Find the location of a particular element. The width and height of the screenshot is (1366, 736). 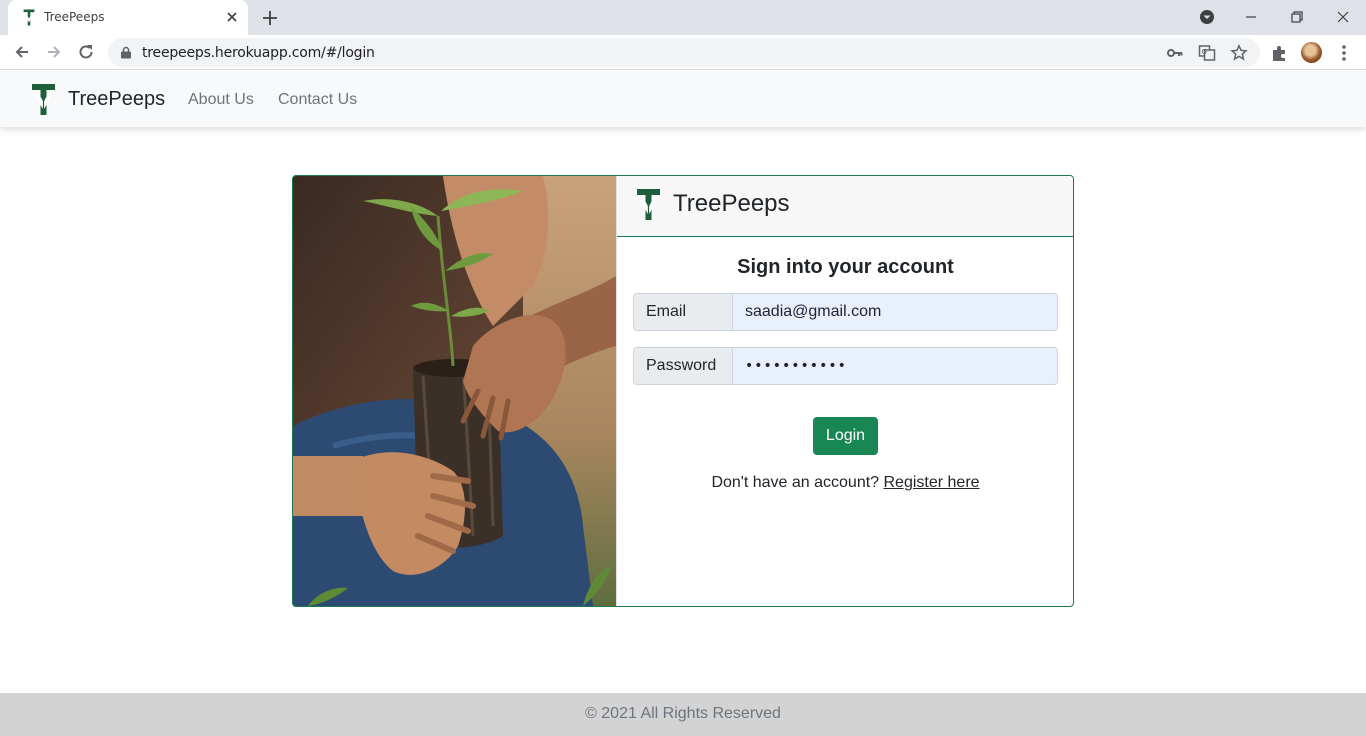

login-button: Login is located at coordinates (845, 436).